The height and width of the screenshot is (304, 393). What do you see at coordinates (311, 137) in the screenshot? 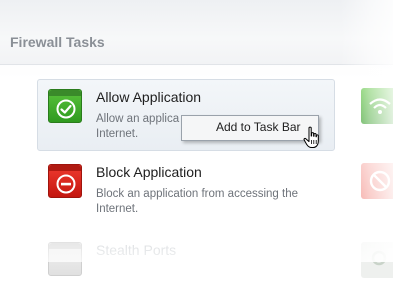
I see `hand-cursor-icon` at bounding box center [311, 137].